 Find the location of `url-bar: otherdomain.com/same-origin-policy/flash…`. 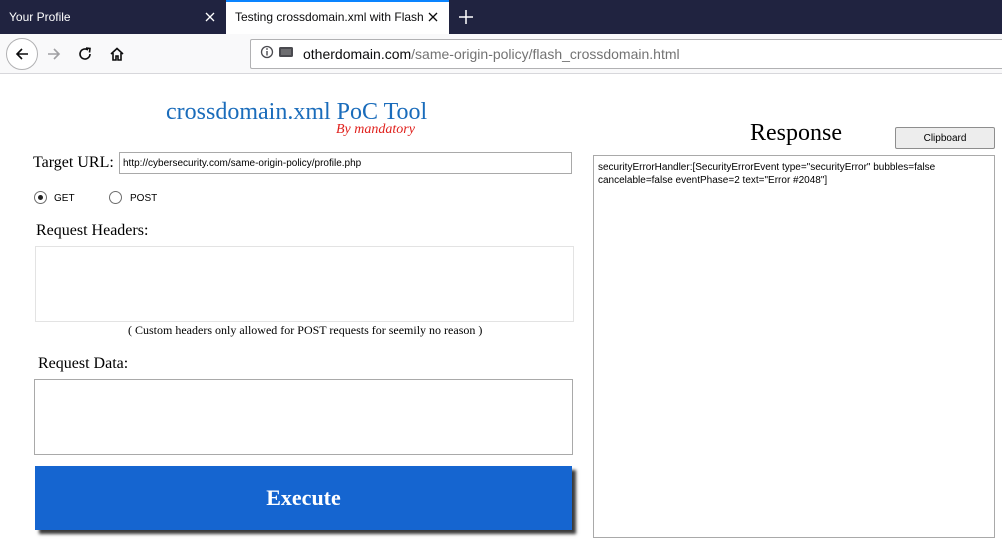

url-bar: otherdomain.com/same-origin-policy/flash… is located at coordinates (626, 54).